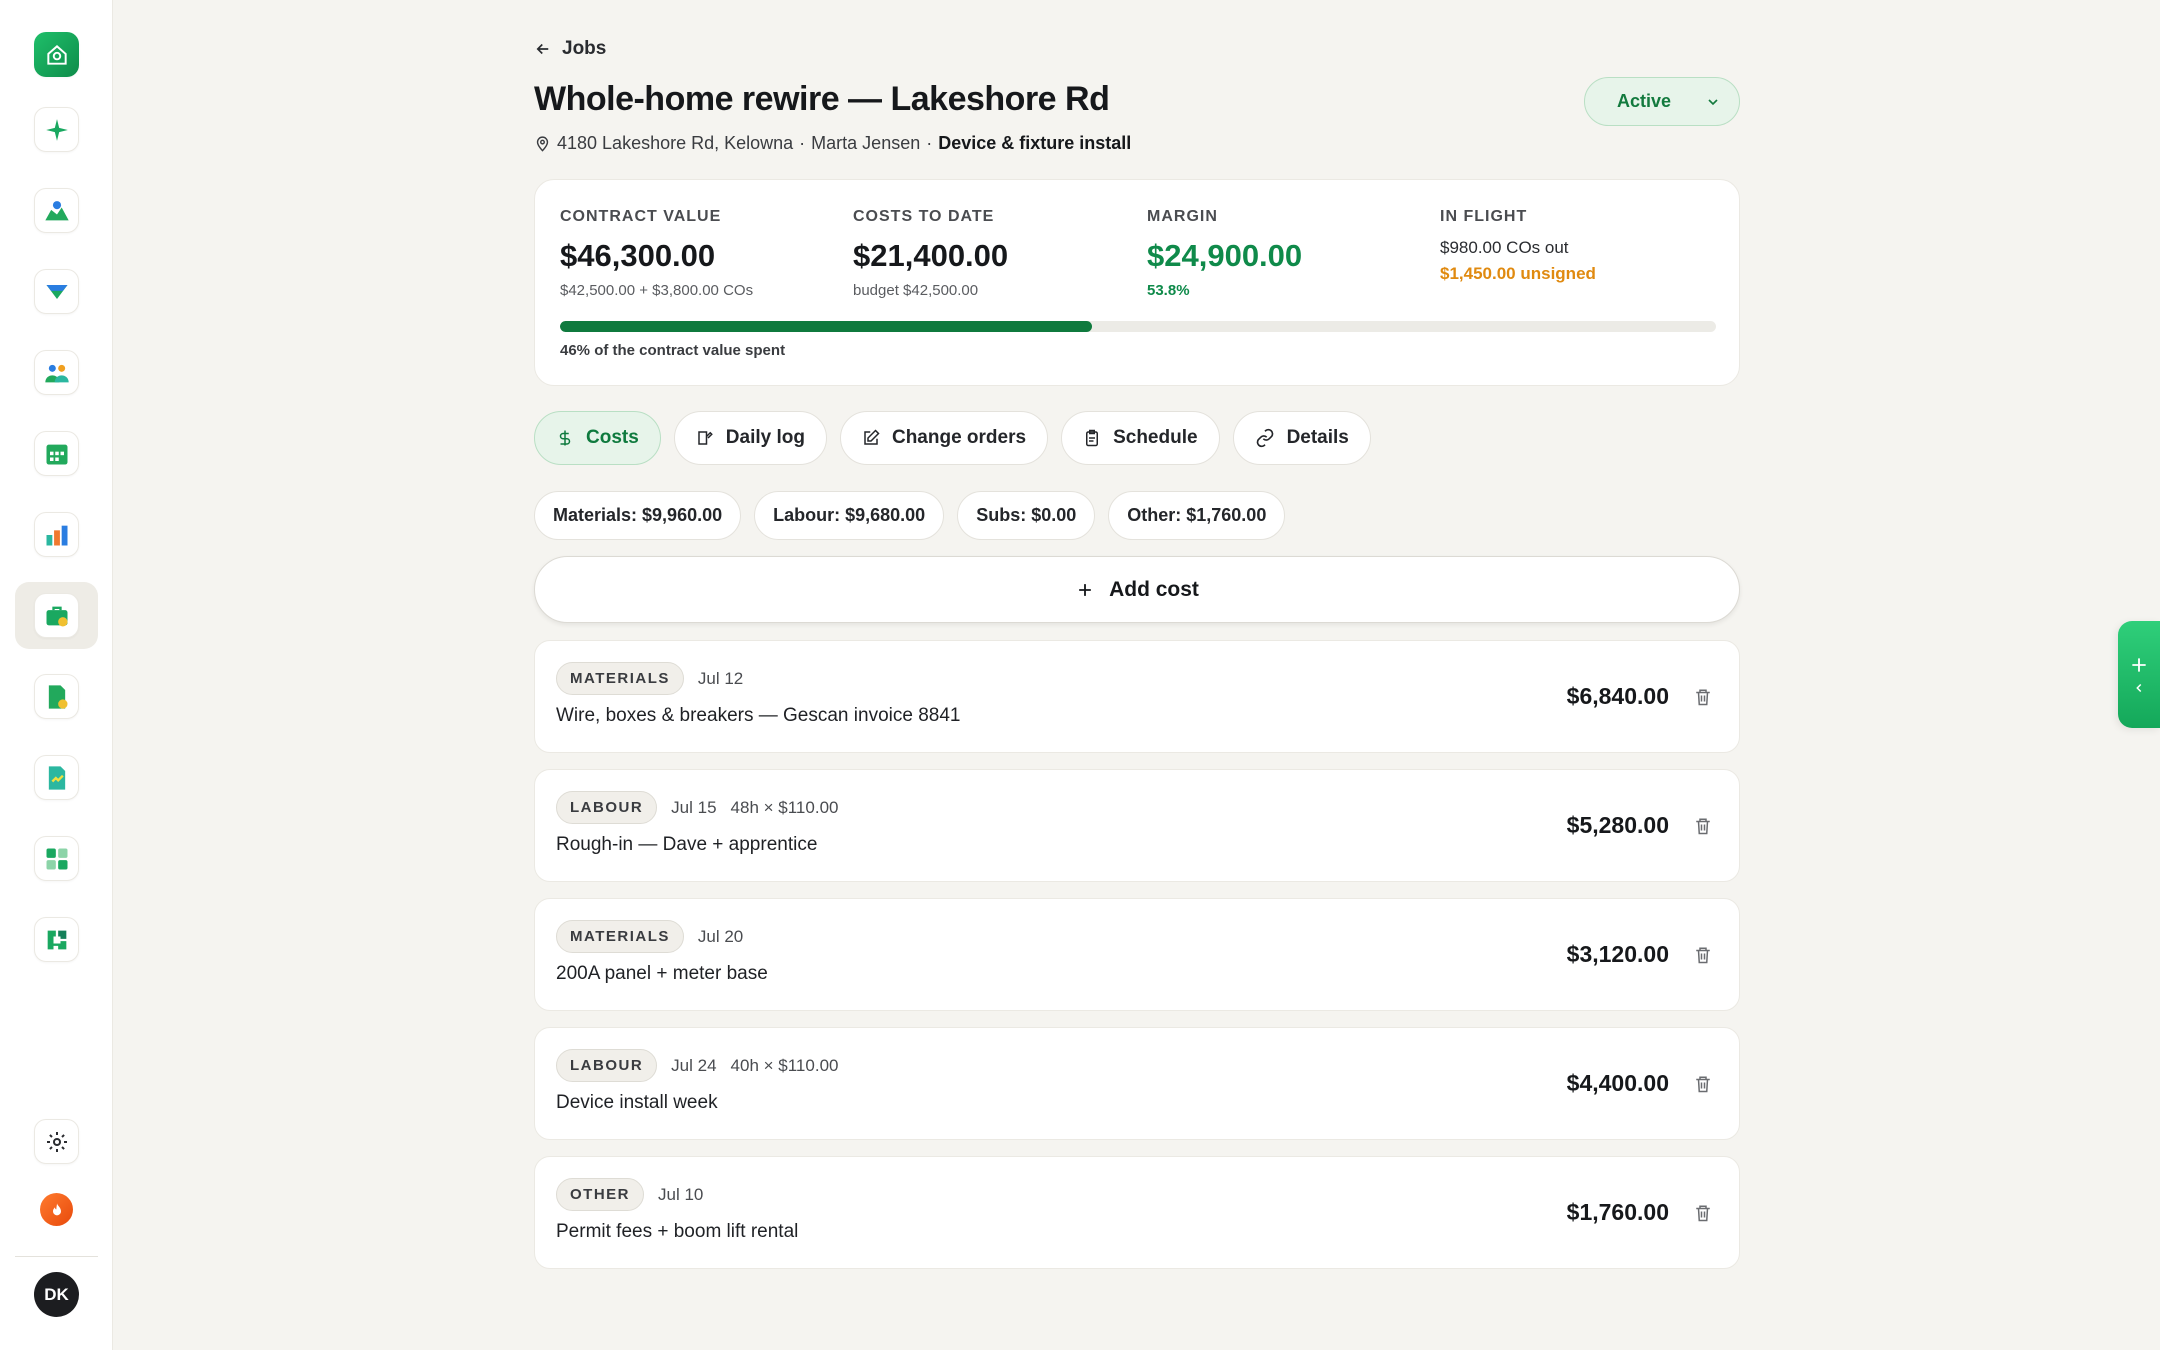  What do you see at coordinates (784, 807) in the screenshot?
I see `cost-rate: 48h × $110.00` at bounding box center [784, 807].